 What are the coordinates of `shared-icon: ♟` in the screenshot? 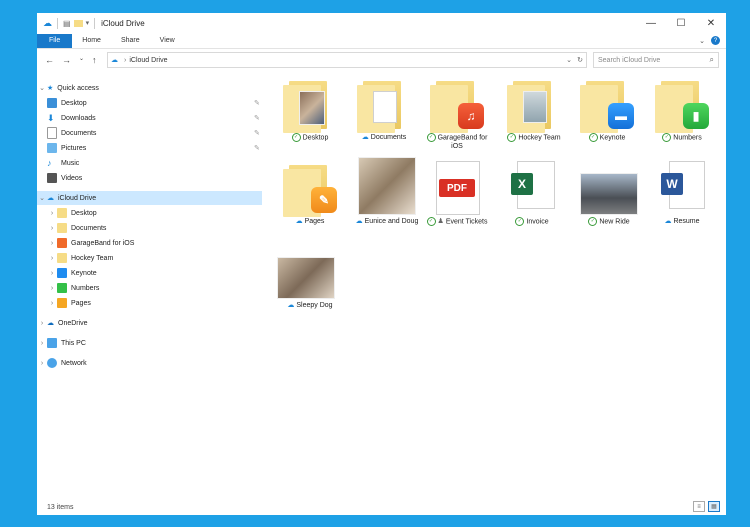 It's located at (440, 222).